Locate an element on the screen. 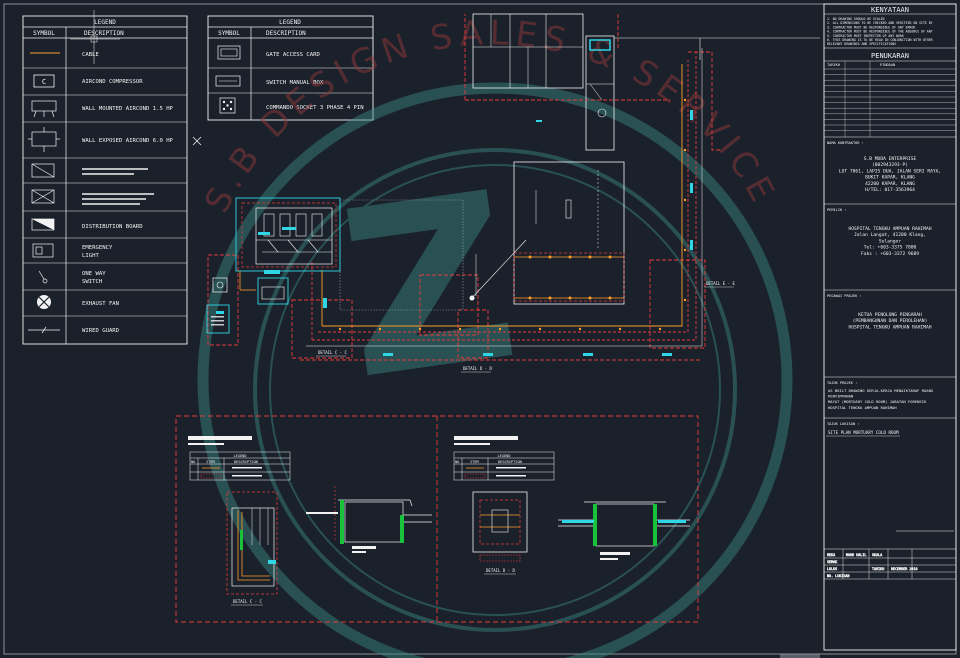  contractor-line-4: 42200 KAPAR, KLANG is located at coordinates (890, 184).